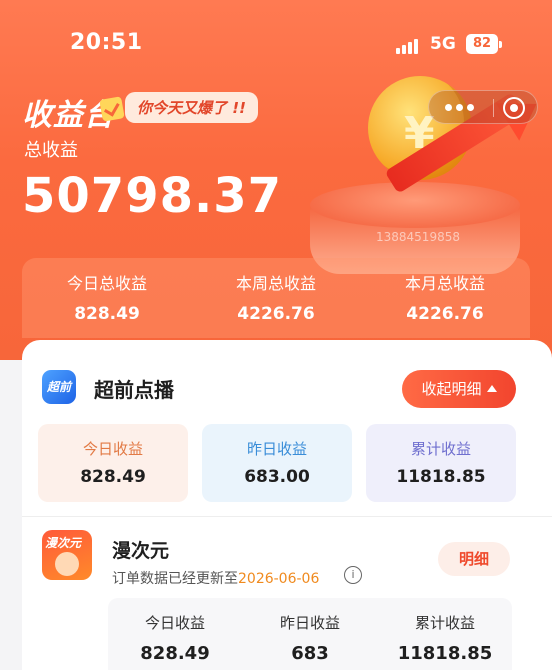  I want to click on slogan-badge: 你今天又爆了 !!, so click(191, 107).